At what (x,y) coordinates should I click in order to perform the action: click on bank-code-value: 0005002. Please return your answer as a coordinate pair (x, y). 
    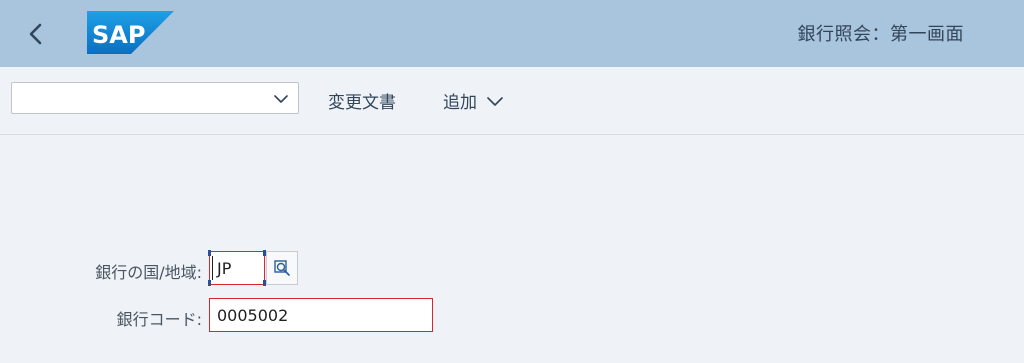
    Looking at the image, I should click on (253, 315).